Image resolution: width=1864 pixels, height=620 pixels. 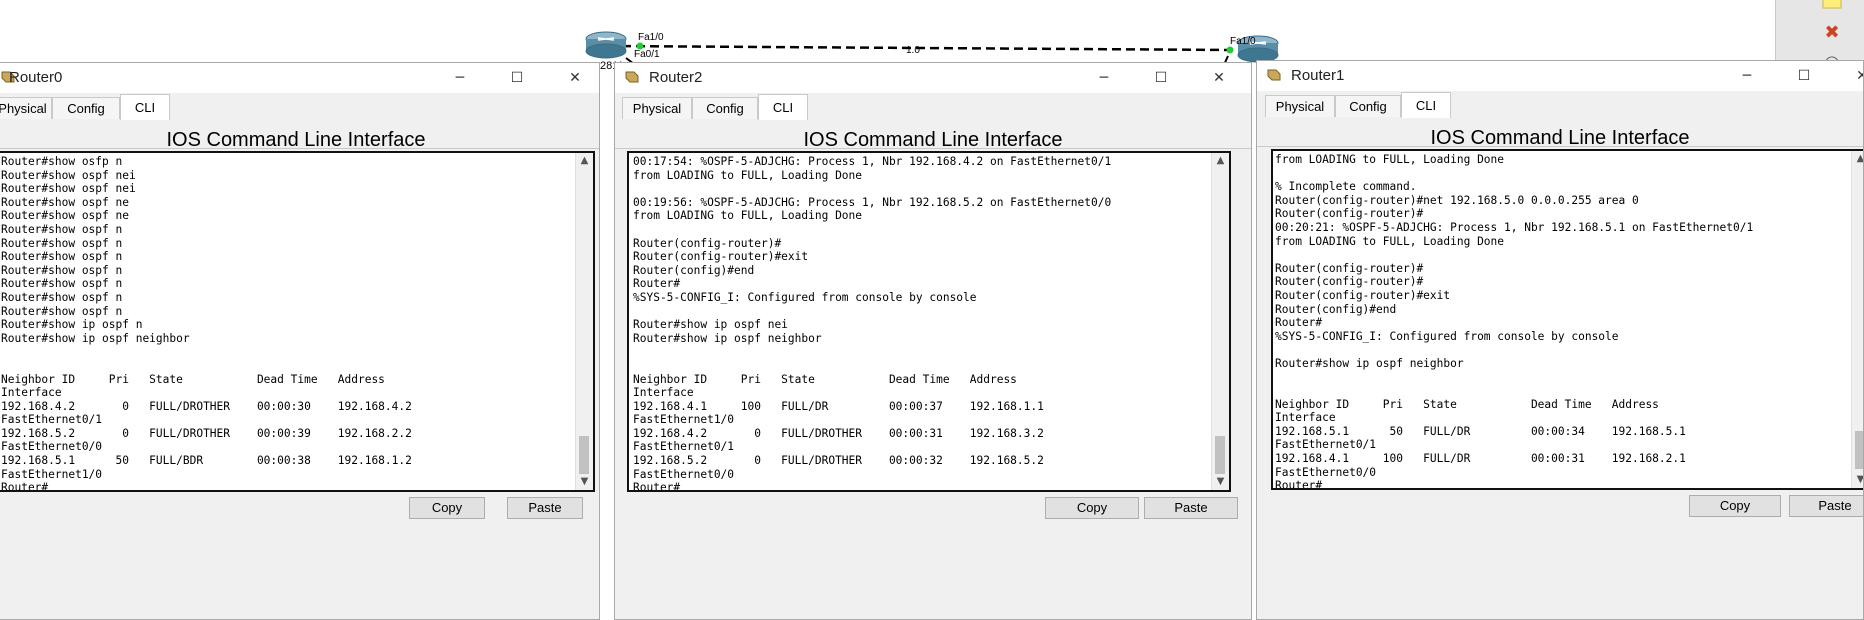 What do you see at coordinates (1560, 76) in the screenshot?
I see `window-titlebar: Router1 ─ ☐ ✕` at bounding box center [1560, 76].